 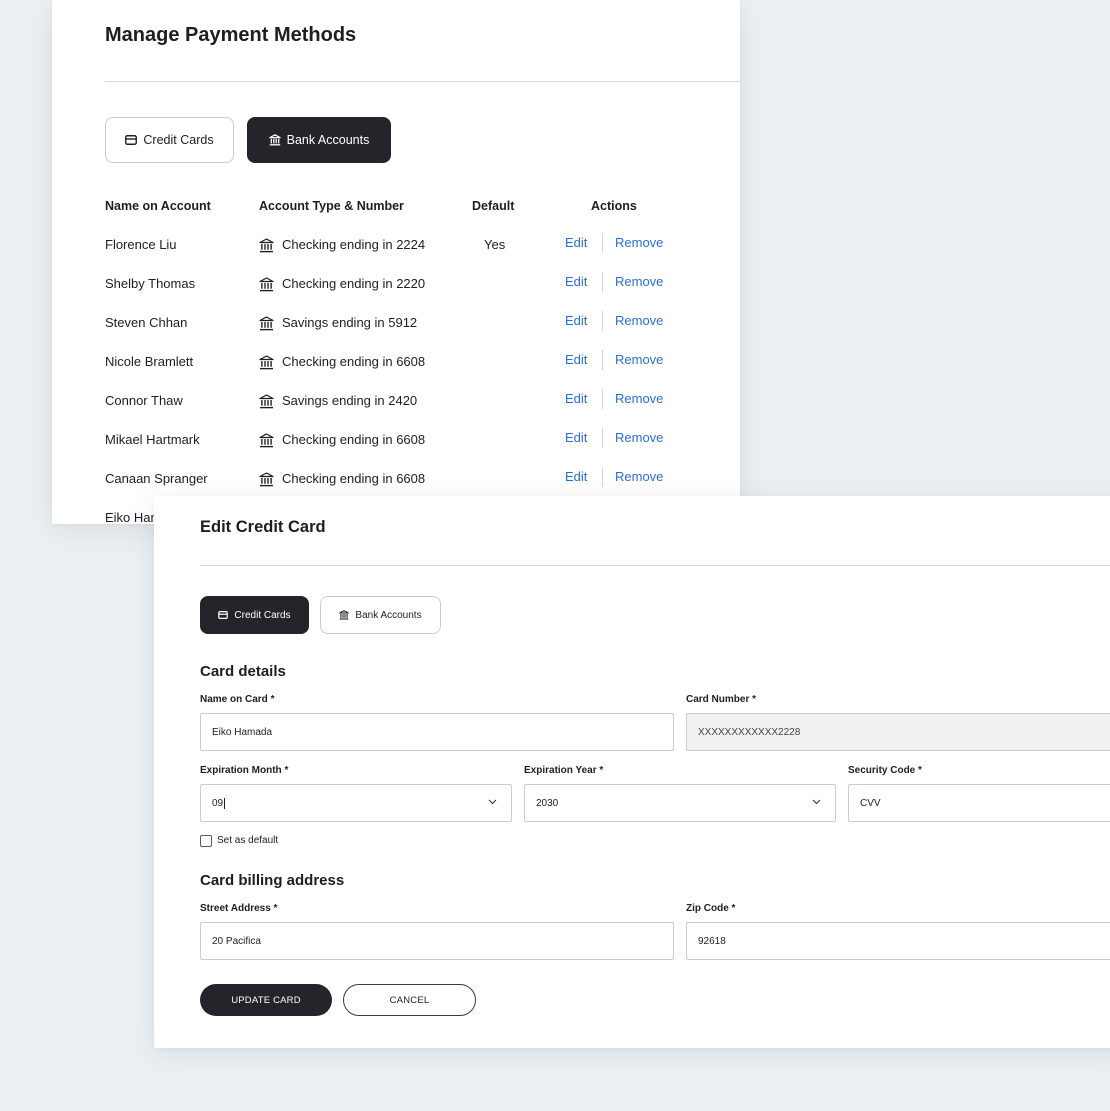 What do you see at coordinates (437, 732) in the screenshot?
I see `name-on-card-input: Eiko Hamada` at bounding box center [437, 732].